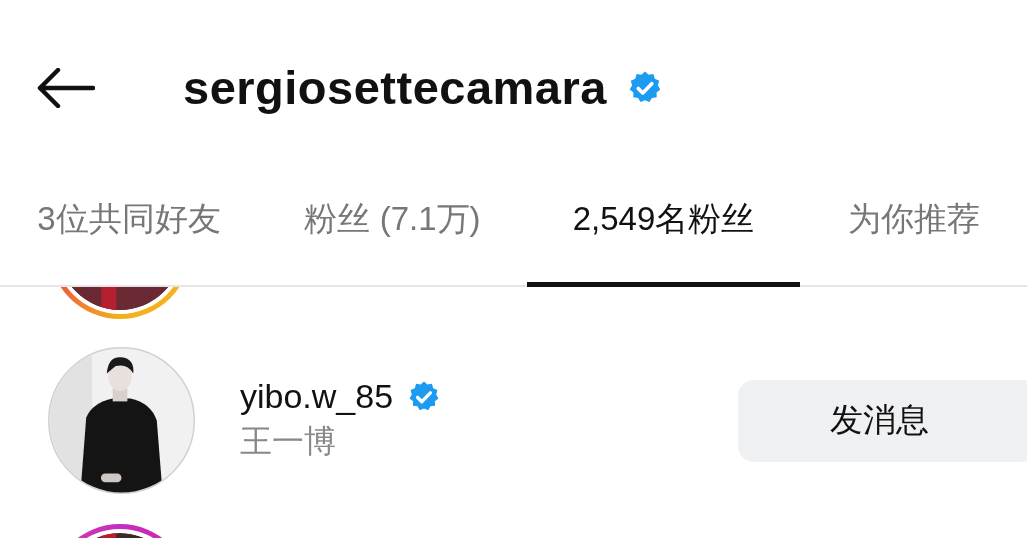 The image size is (1027, 538). What do you see at coordinates (129, 231) in the screenshot?
I see `tab: 3位共同好友` at bounding box center [129, 231].